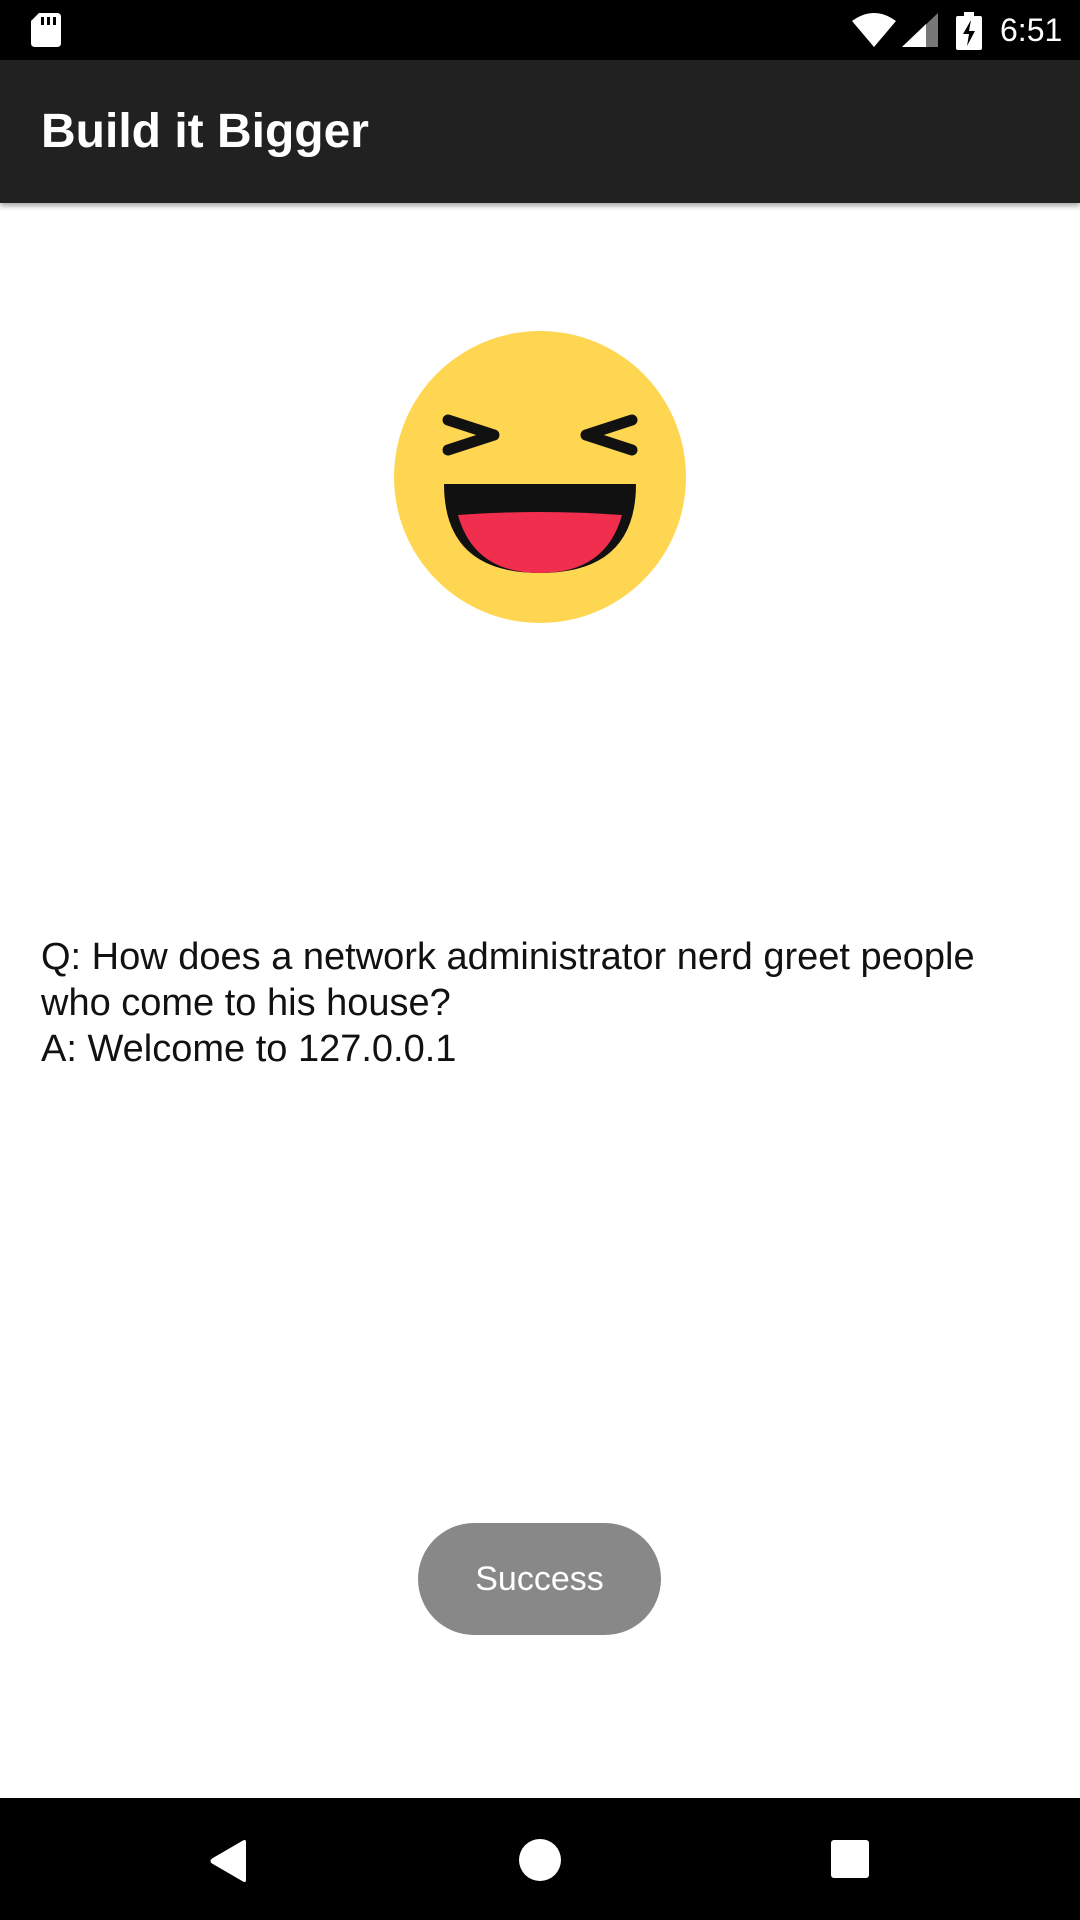 Image resolution: width=1080 pixels, height=1920 pixels. I want to click on back-icon, so click(228, 1861).